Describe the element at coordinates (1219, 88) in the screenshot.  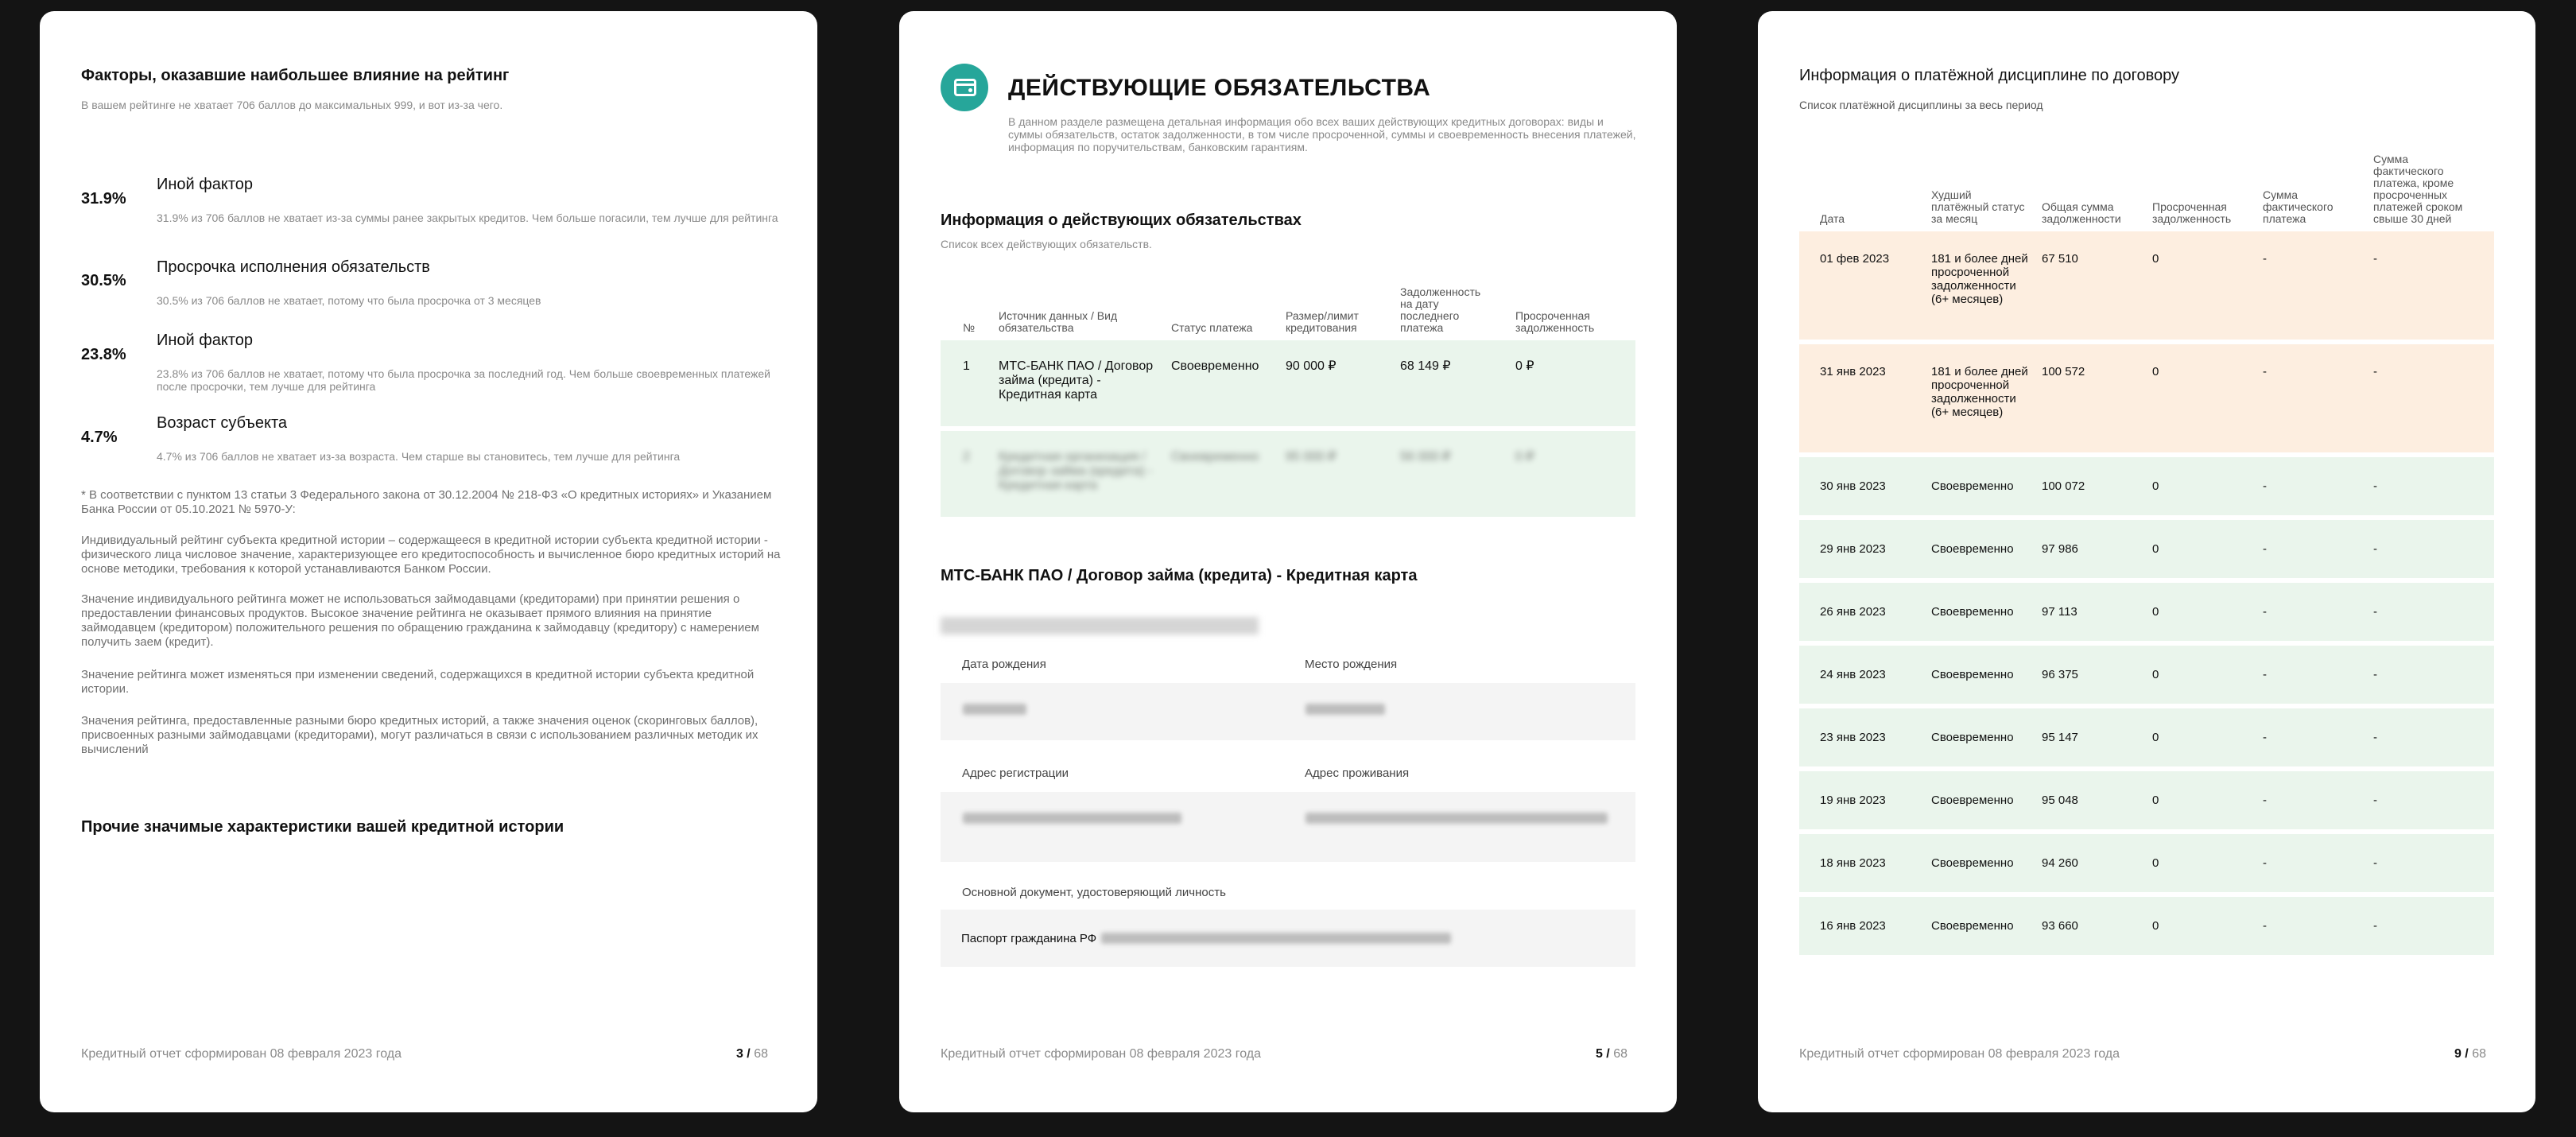
I see `section-title: ДЕЙСТВУЮЩИЕ ОБЯЗАТЕЛЬСТВА` at that location.